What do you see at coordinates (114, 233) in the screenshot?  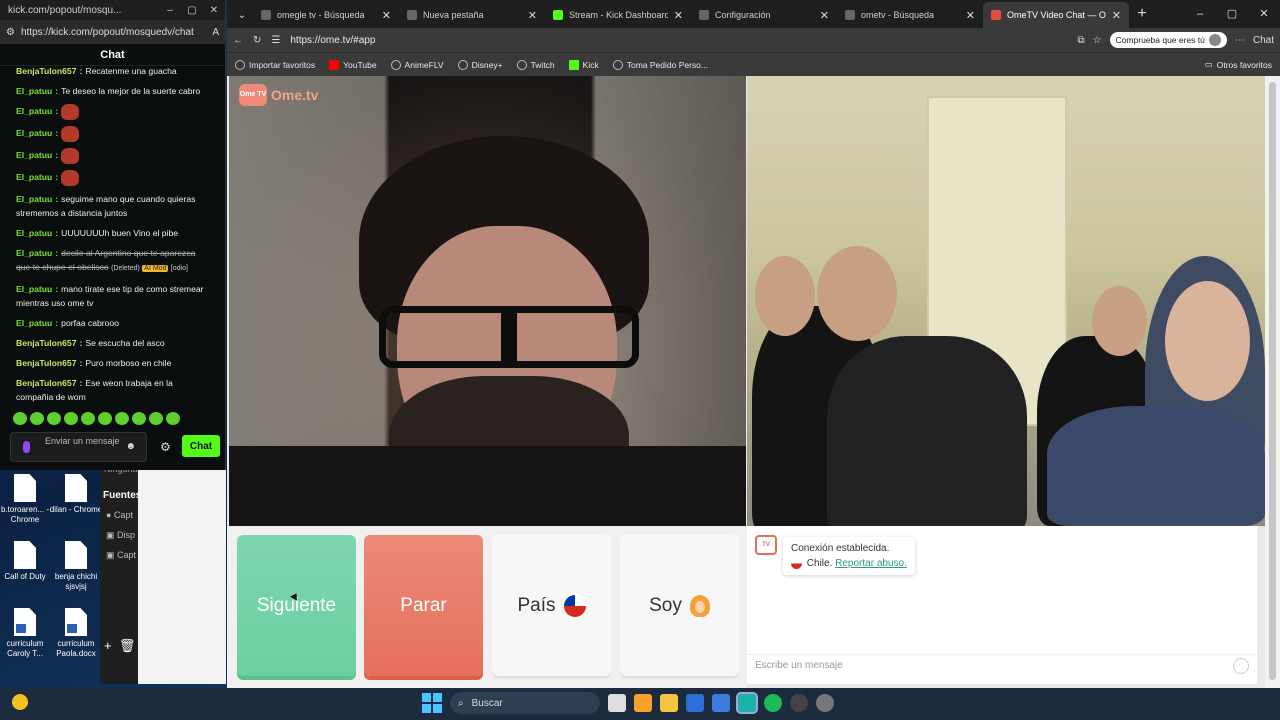 I see `chat-message: El_patuu: UUUUUUUh buen Vino el pibe` at bounding box center [114, 233].